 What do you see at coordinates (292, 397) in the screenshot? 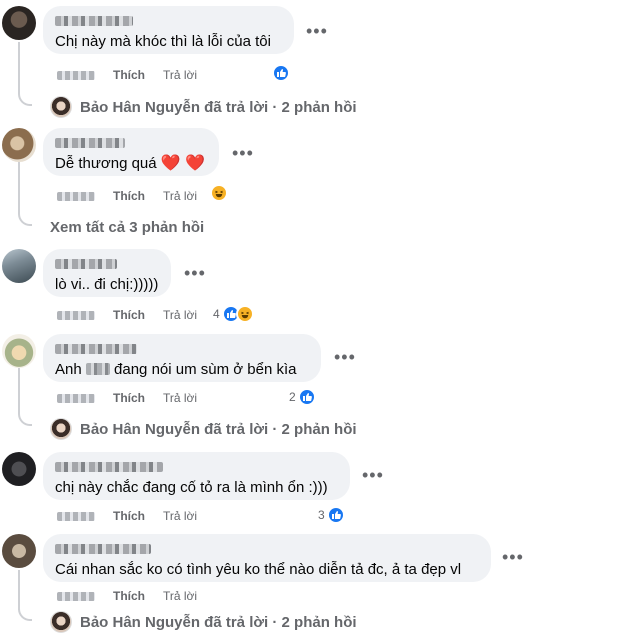
I see `reaction-count: 2` at bounding box center [292, 397].